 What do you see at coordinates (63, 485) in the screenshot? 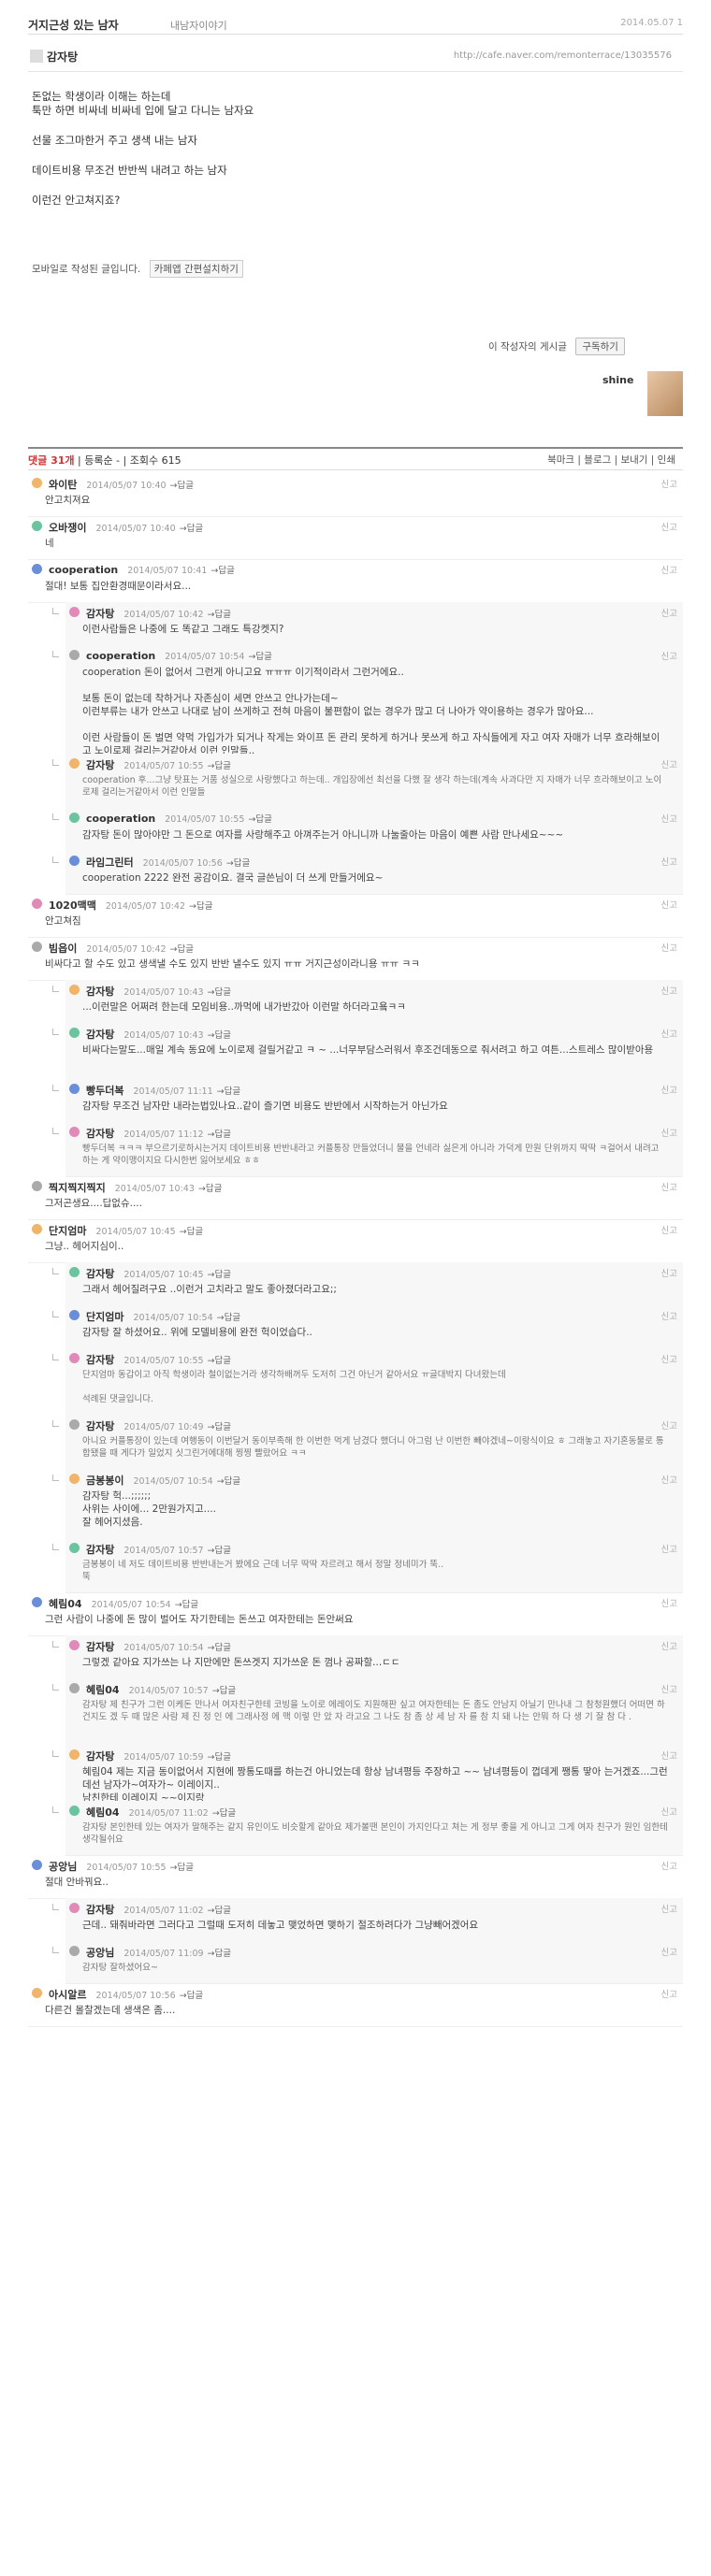
I see `comment-author: 와이탄` at bounding box center [63, 485].